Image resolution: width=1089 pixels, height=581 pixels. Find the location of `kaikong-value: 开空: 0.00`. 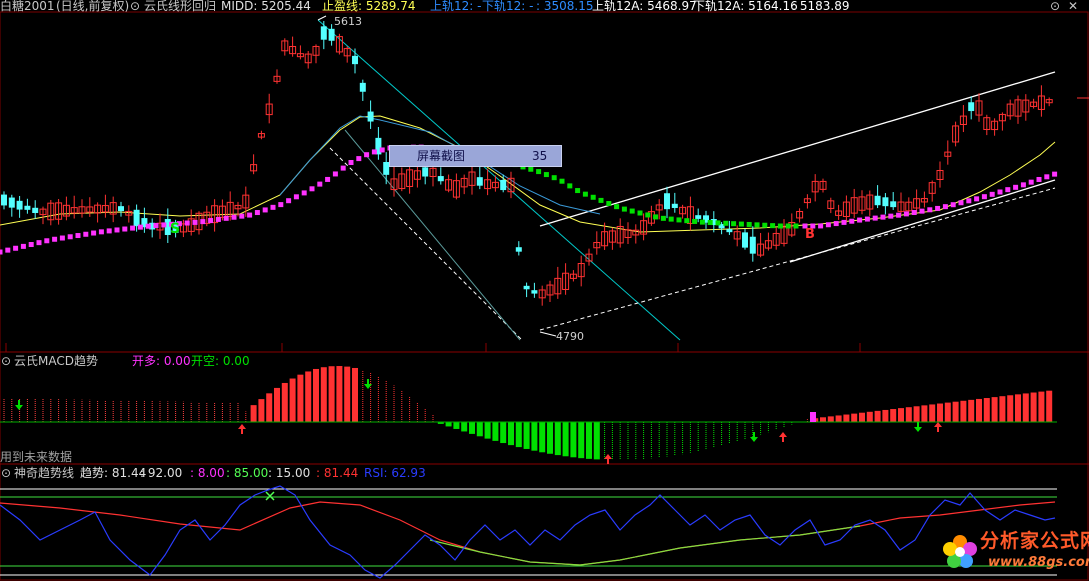

kaikong-value: 开空: 0.00 is located at coordinates (220, 361).